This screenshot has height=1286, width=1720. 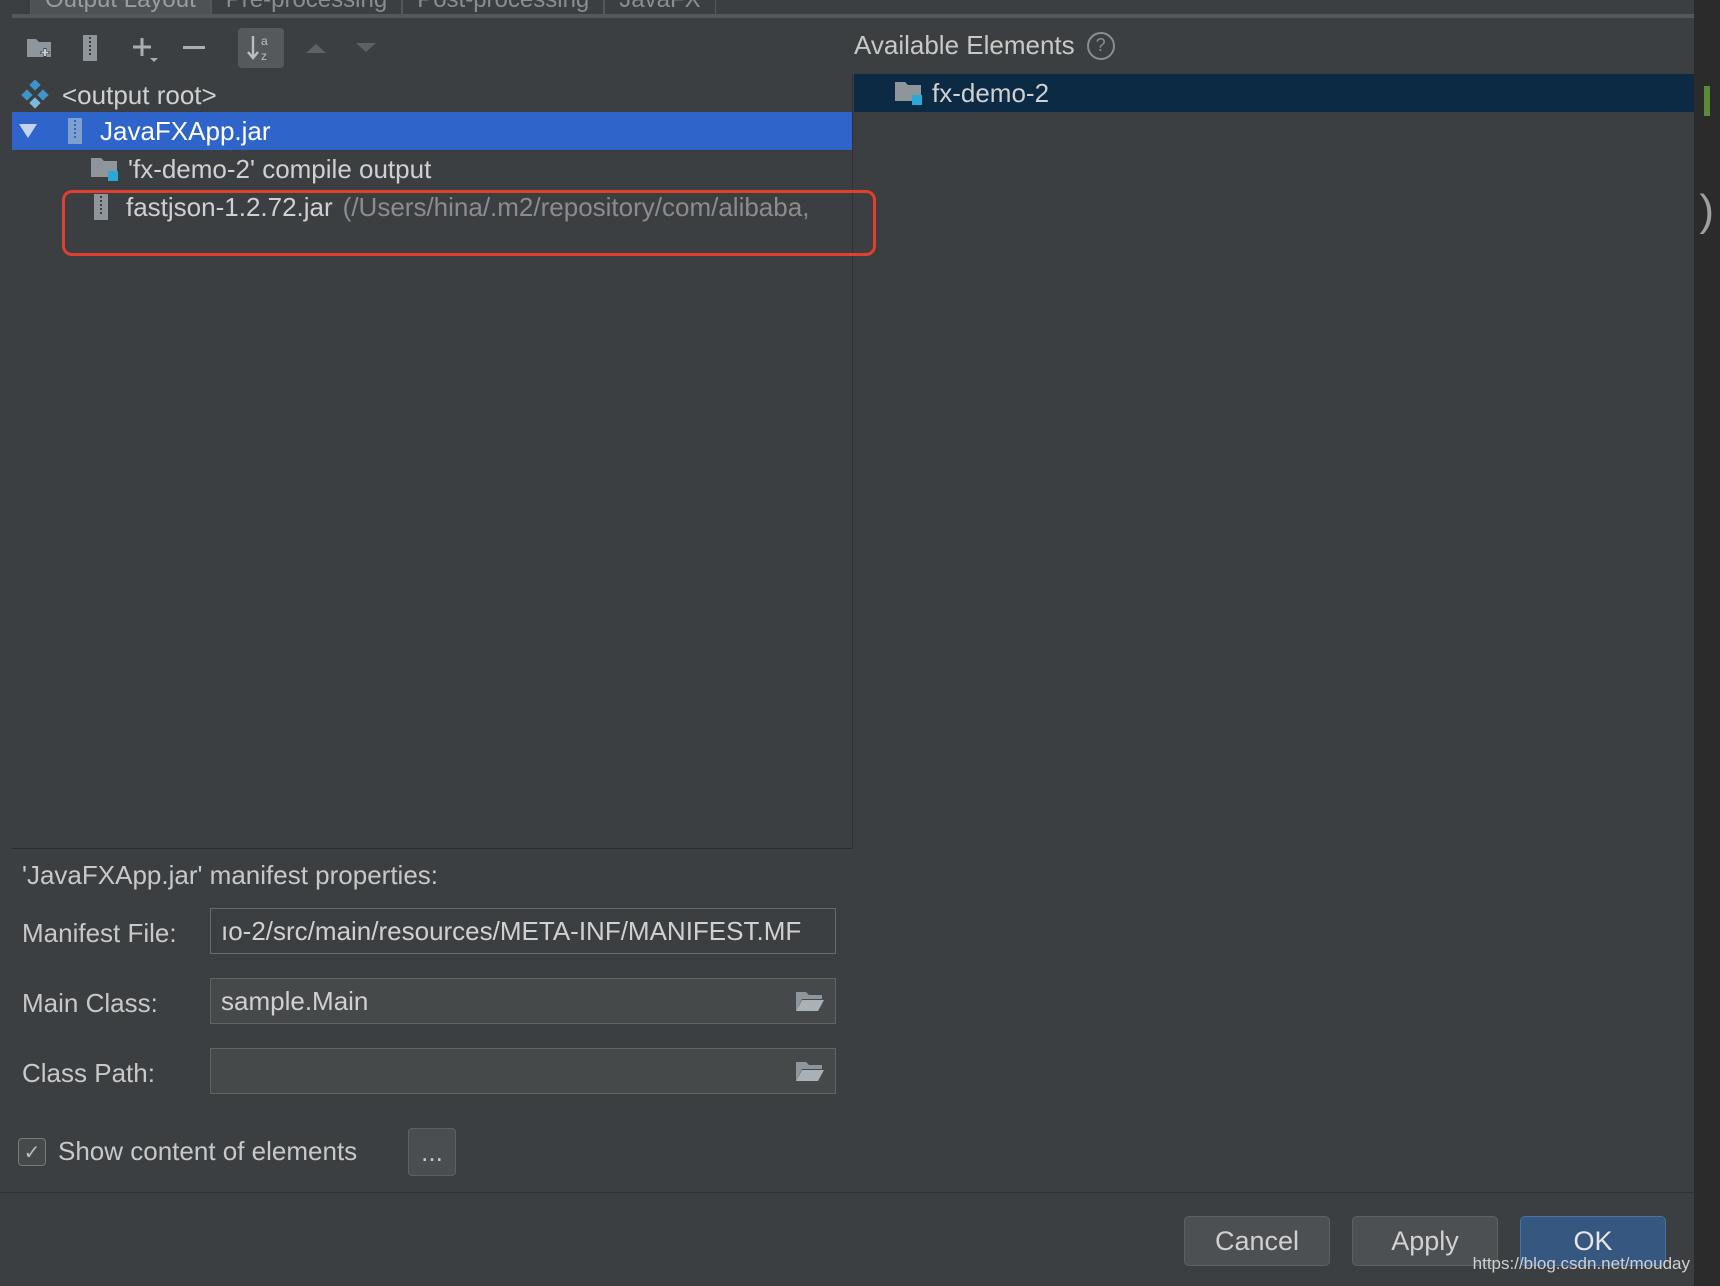 I want to click on tree-item-javafxapp-jar: JavaFXApp.jar, so click(x=432, y=131).